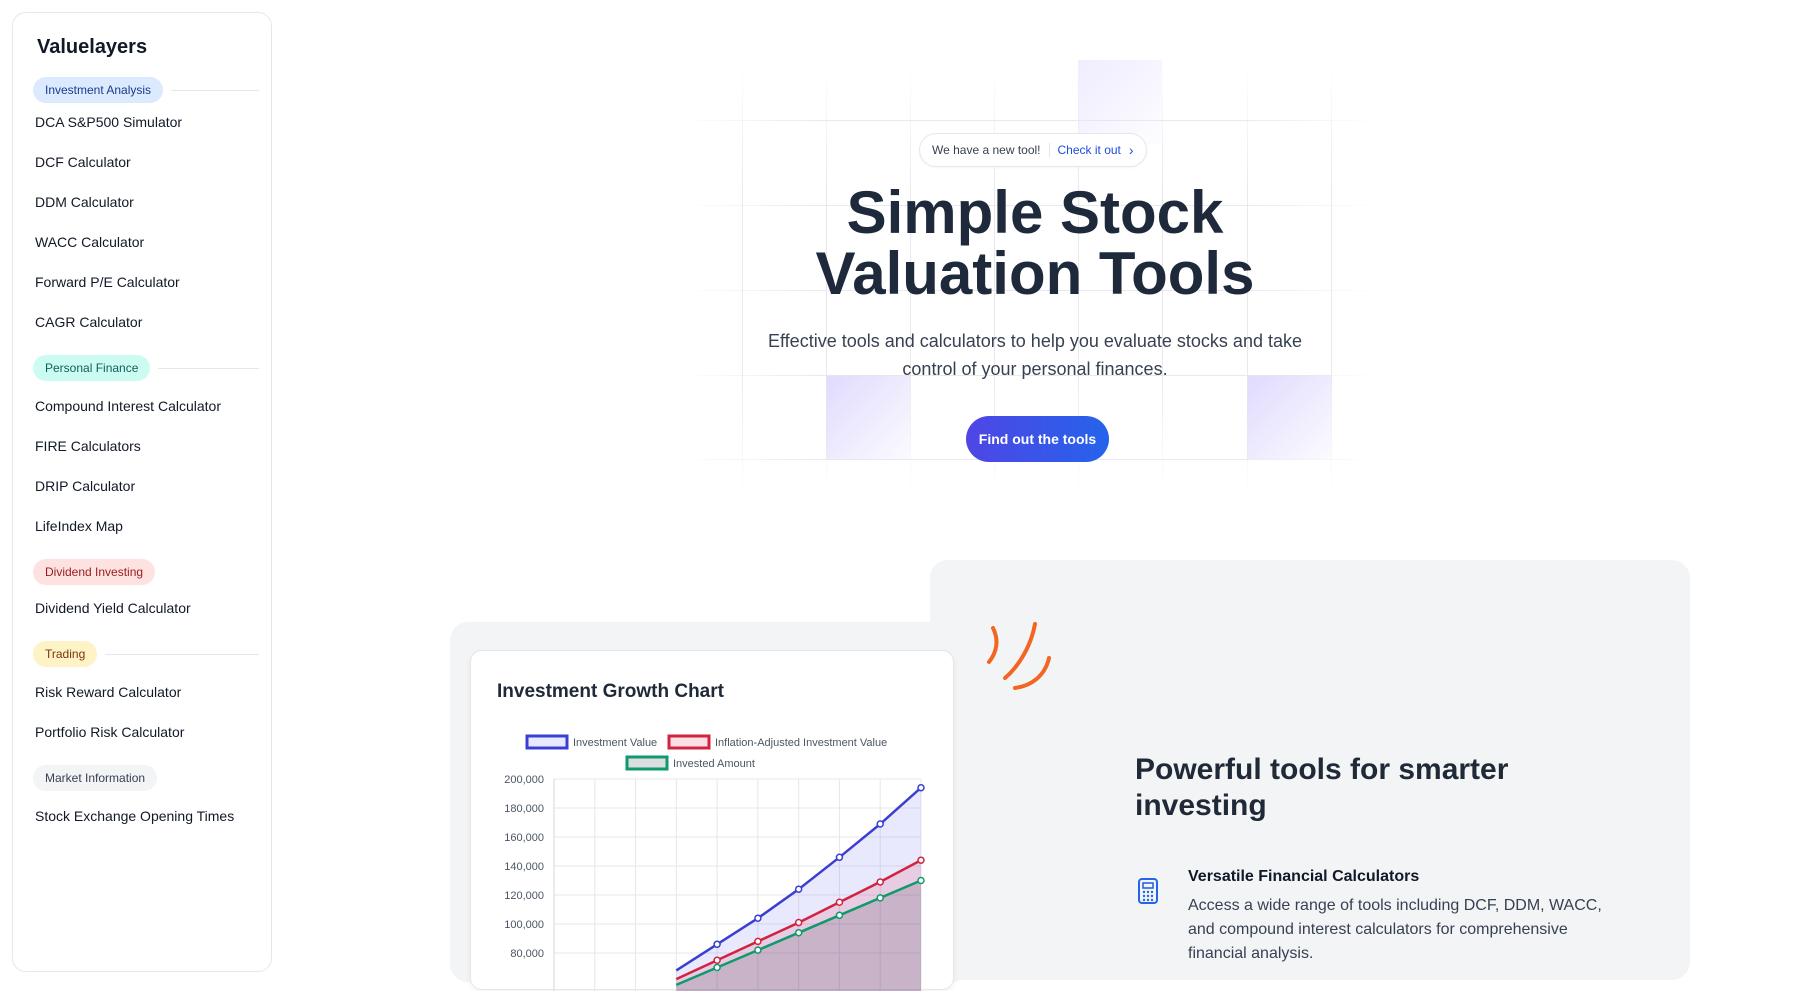 This screenshot has height=991, width=1798. Describe the element at coordinates (142, 732) in the screenshot. I see `sidebar-item-portfolio-risk-calculator: Portfolio Risk Calculator` at that location.